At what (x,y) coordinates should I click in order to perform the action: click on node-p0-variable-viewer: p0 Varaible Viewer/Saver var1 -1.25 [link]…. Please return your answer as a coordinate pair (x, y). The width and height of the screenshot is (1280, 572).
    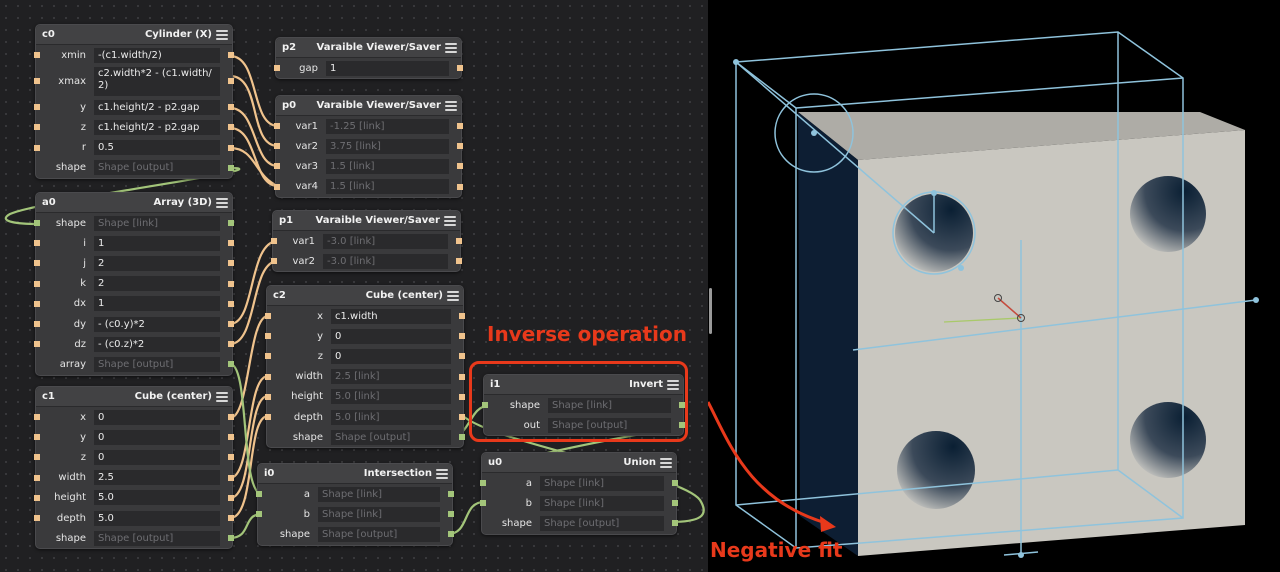
    Looking at the image, I should click on (368, 146).